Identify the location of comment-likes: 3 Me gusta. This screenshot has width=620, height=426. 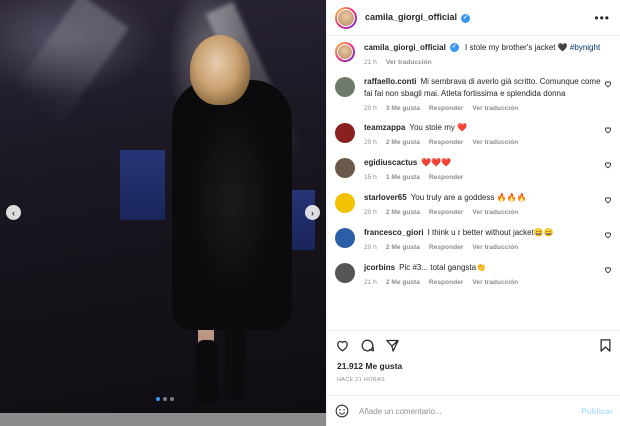
(403, 108).